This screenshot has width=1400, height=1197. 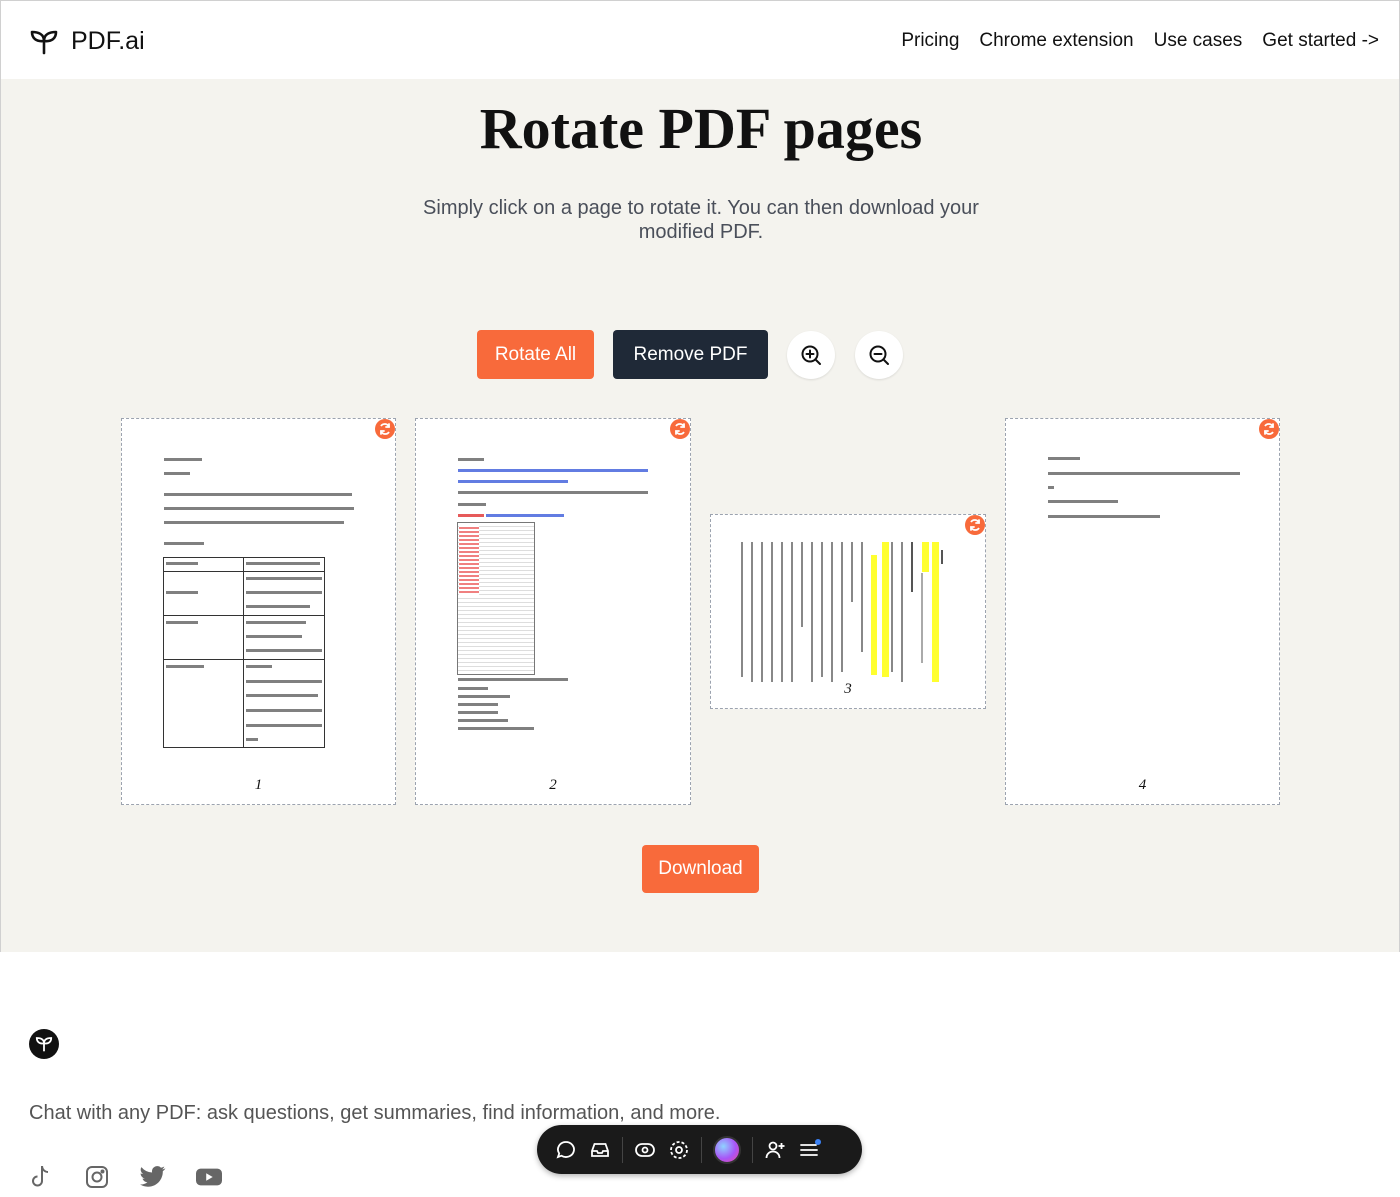 I want to click on nav-pricing: Pricing, so click(x=930, y=41).